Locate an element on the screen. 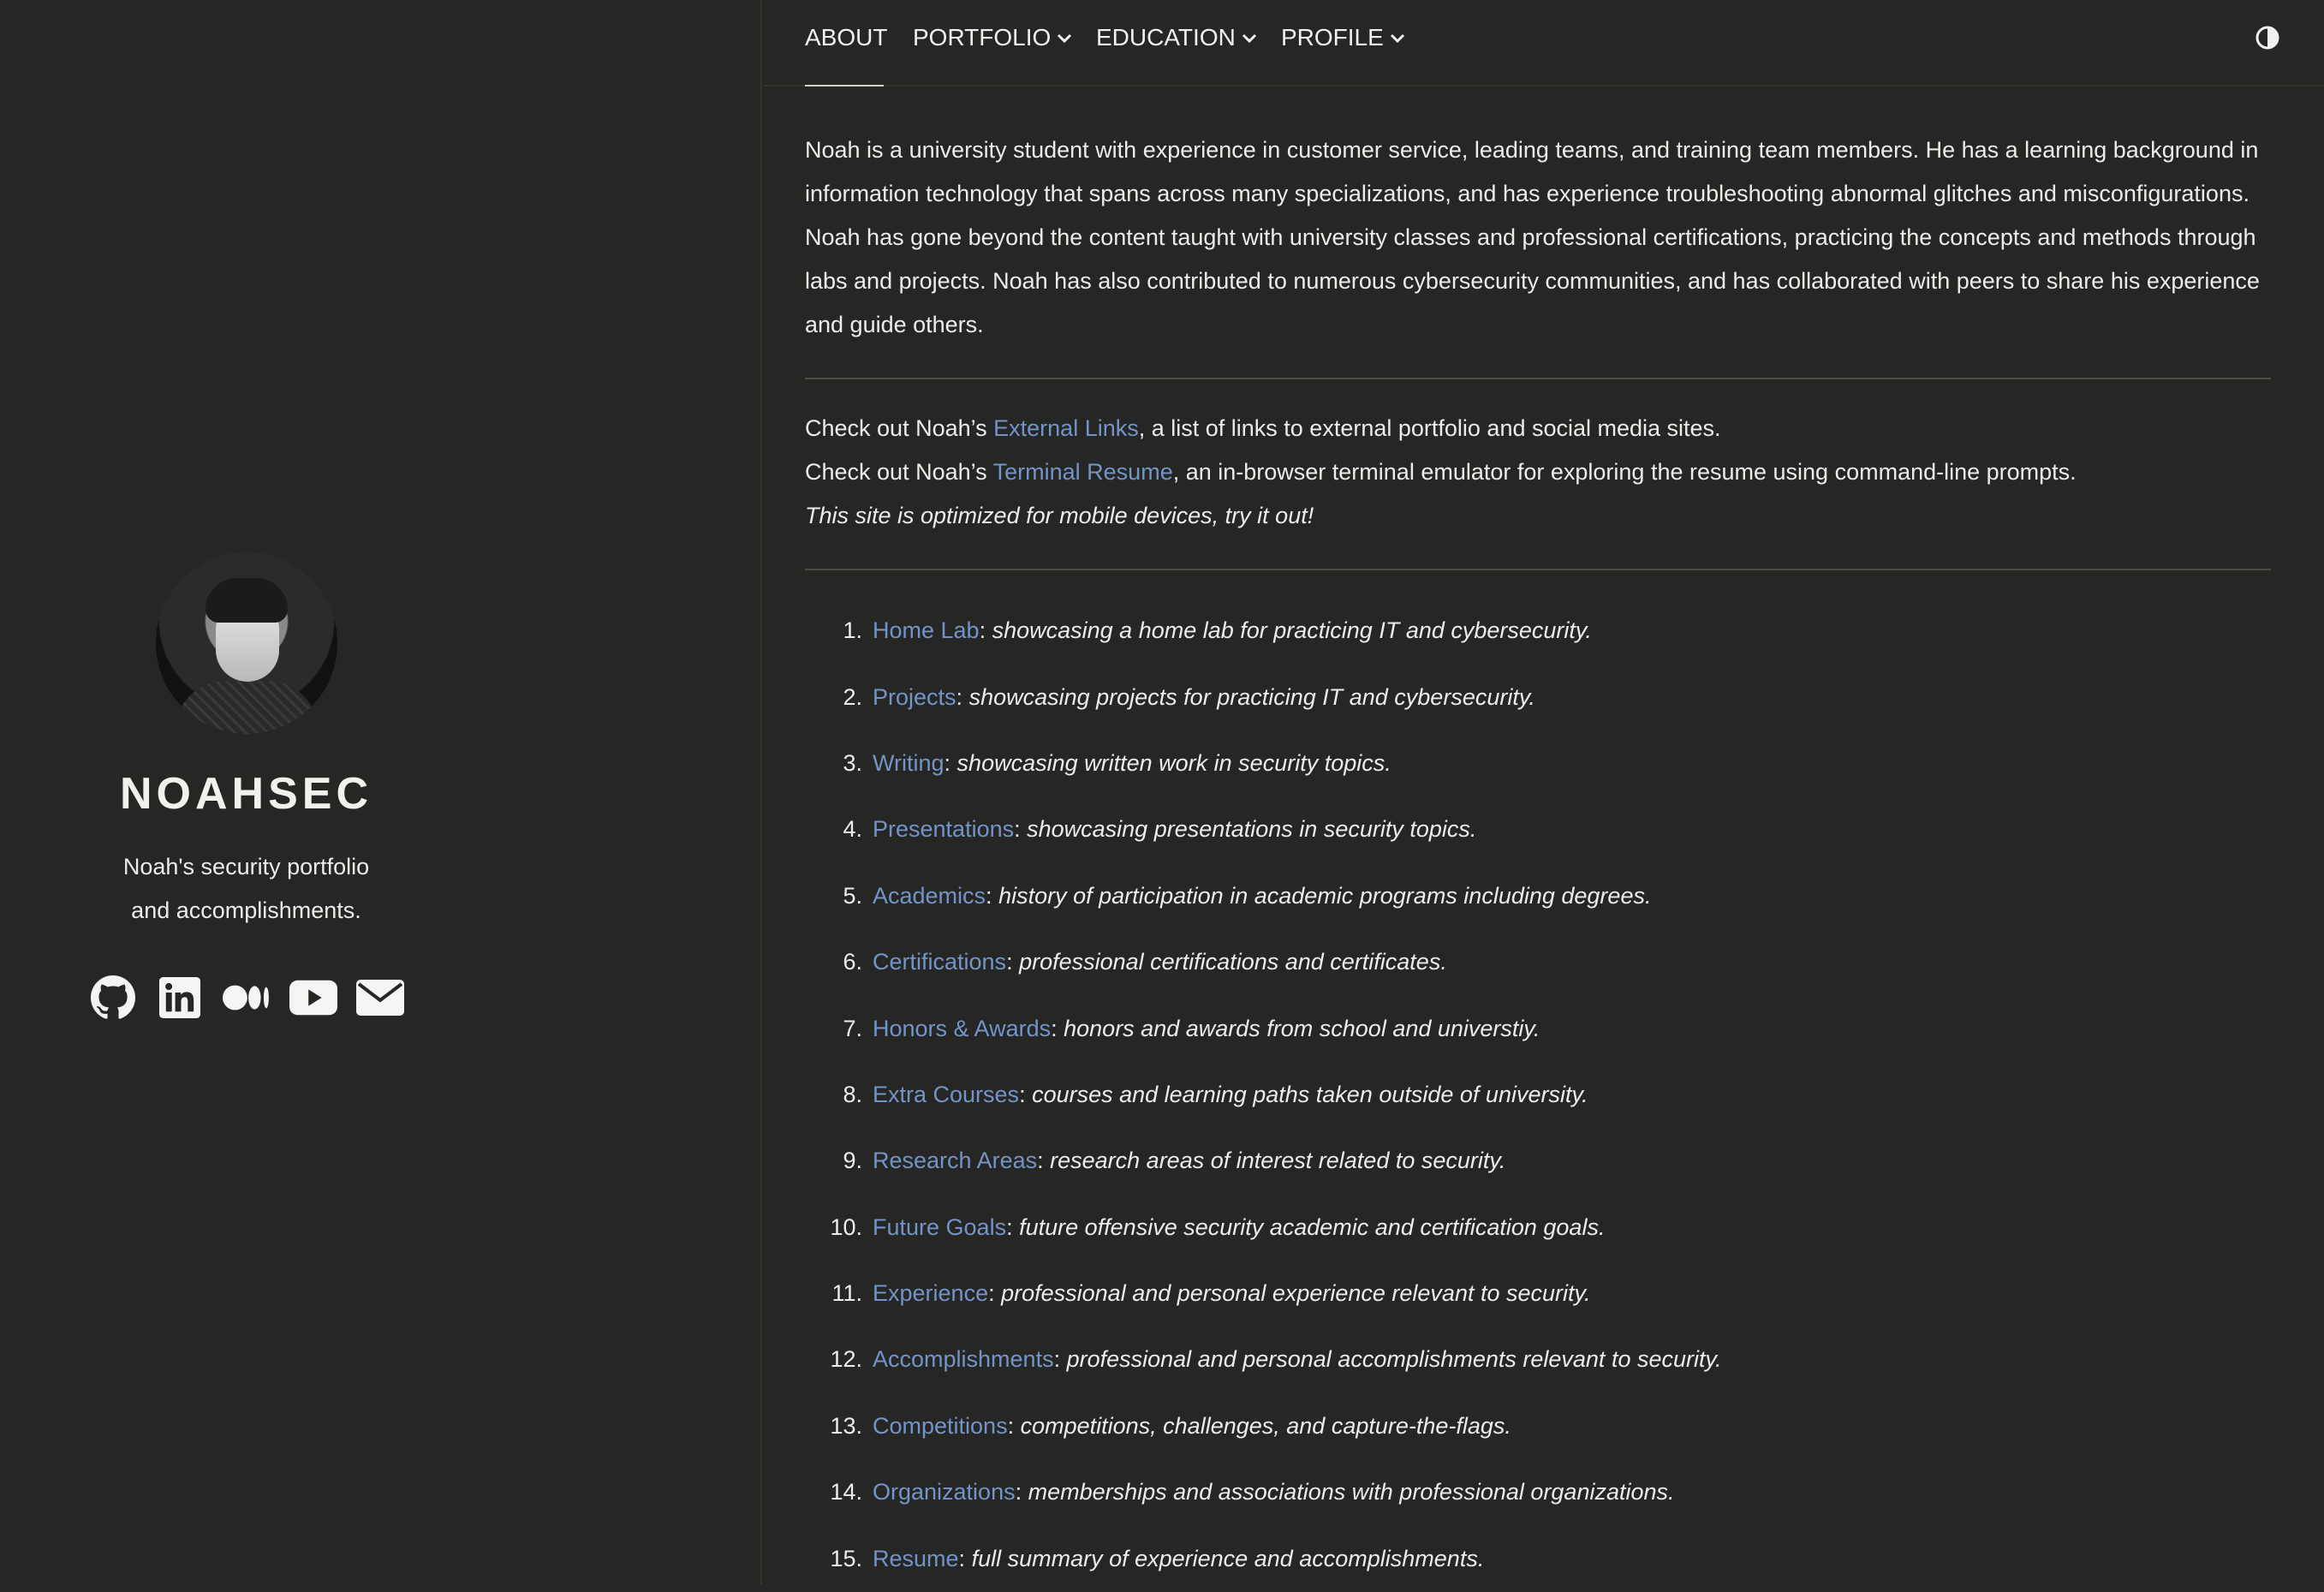  section-link: Competitions is located at coordinates (940, 1426).